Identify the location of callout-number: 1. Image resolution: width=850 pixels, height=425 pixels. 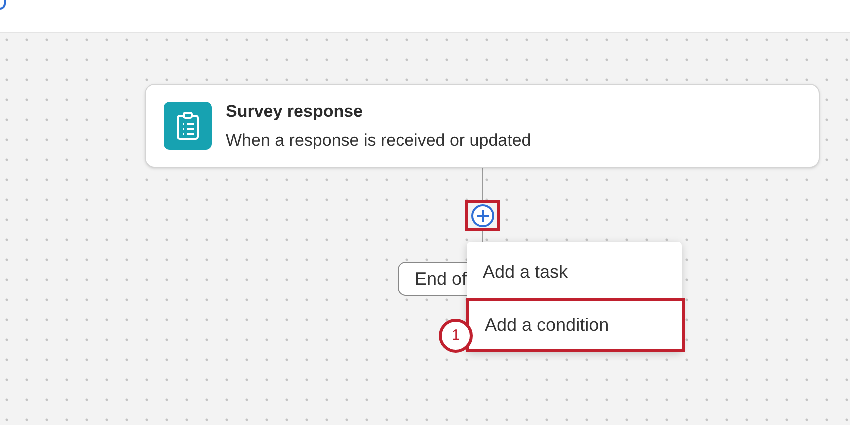
(456, 336).